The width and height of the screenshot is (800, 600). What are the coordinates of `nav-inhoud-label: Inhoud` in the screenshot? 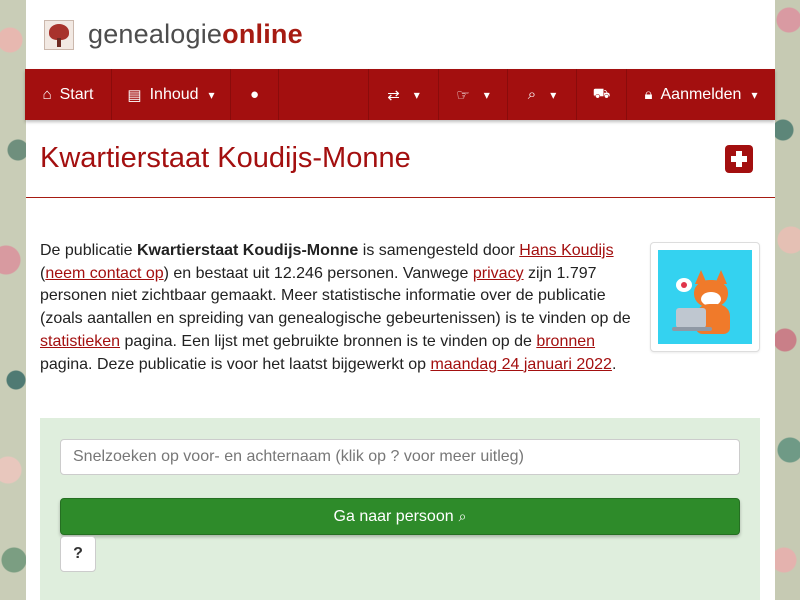 It's located at (174, 94).